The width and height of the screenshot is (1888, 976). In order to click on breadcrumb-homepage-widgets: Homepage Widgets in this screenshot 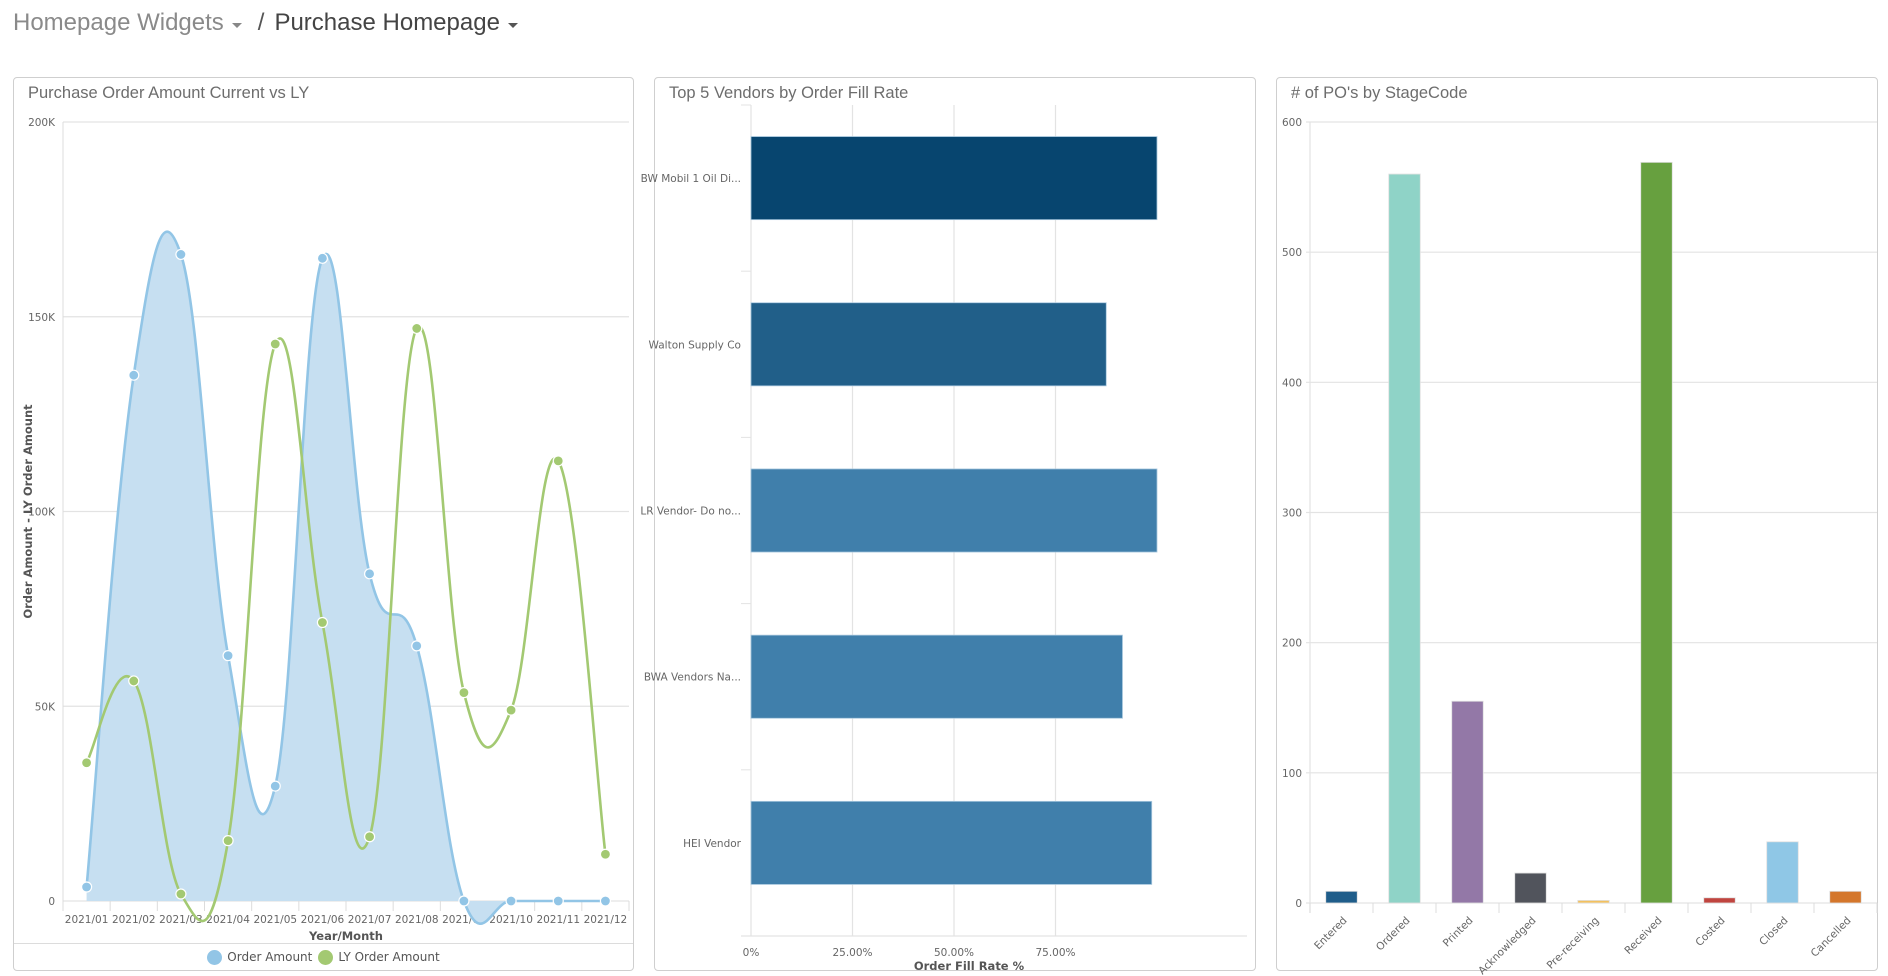, I will do `click(127, 23)`.